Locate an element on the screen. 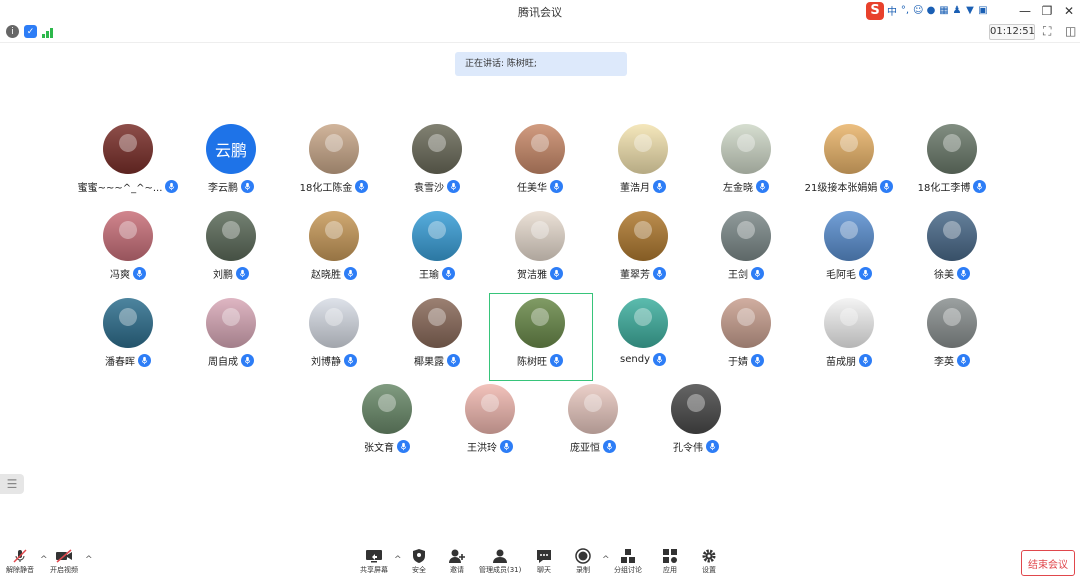 This screenshot has height=583, width=1080. participant-tile: 李英 is located at coordinates (952, 341).